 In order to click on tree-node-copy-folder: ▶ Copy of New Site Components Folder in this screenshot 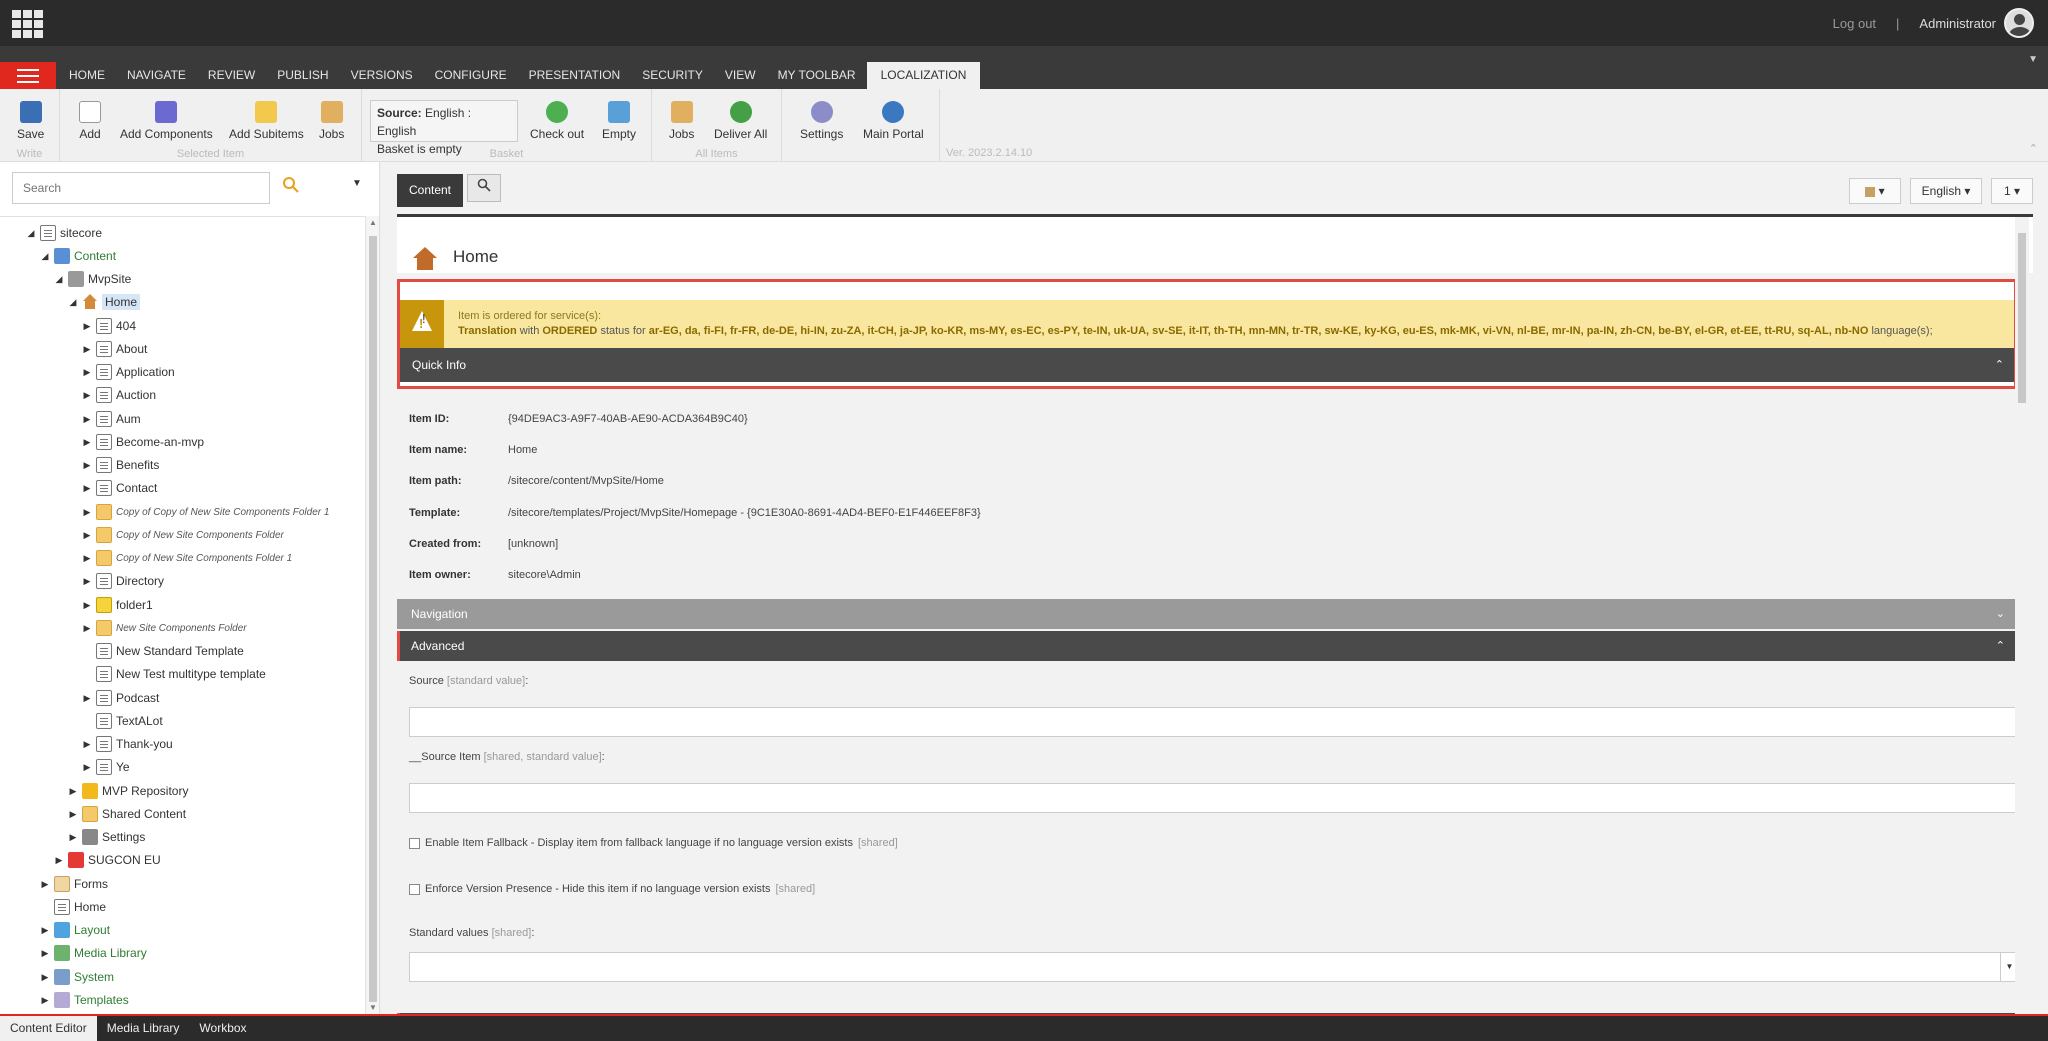, I will do `click(182, 535)`.